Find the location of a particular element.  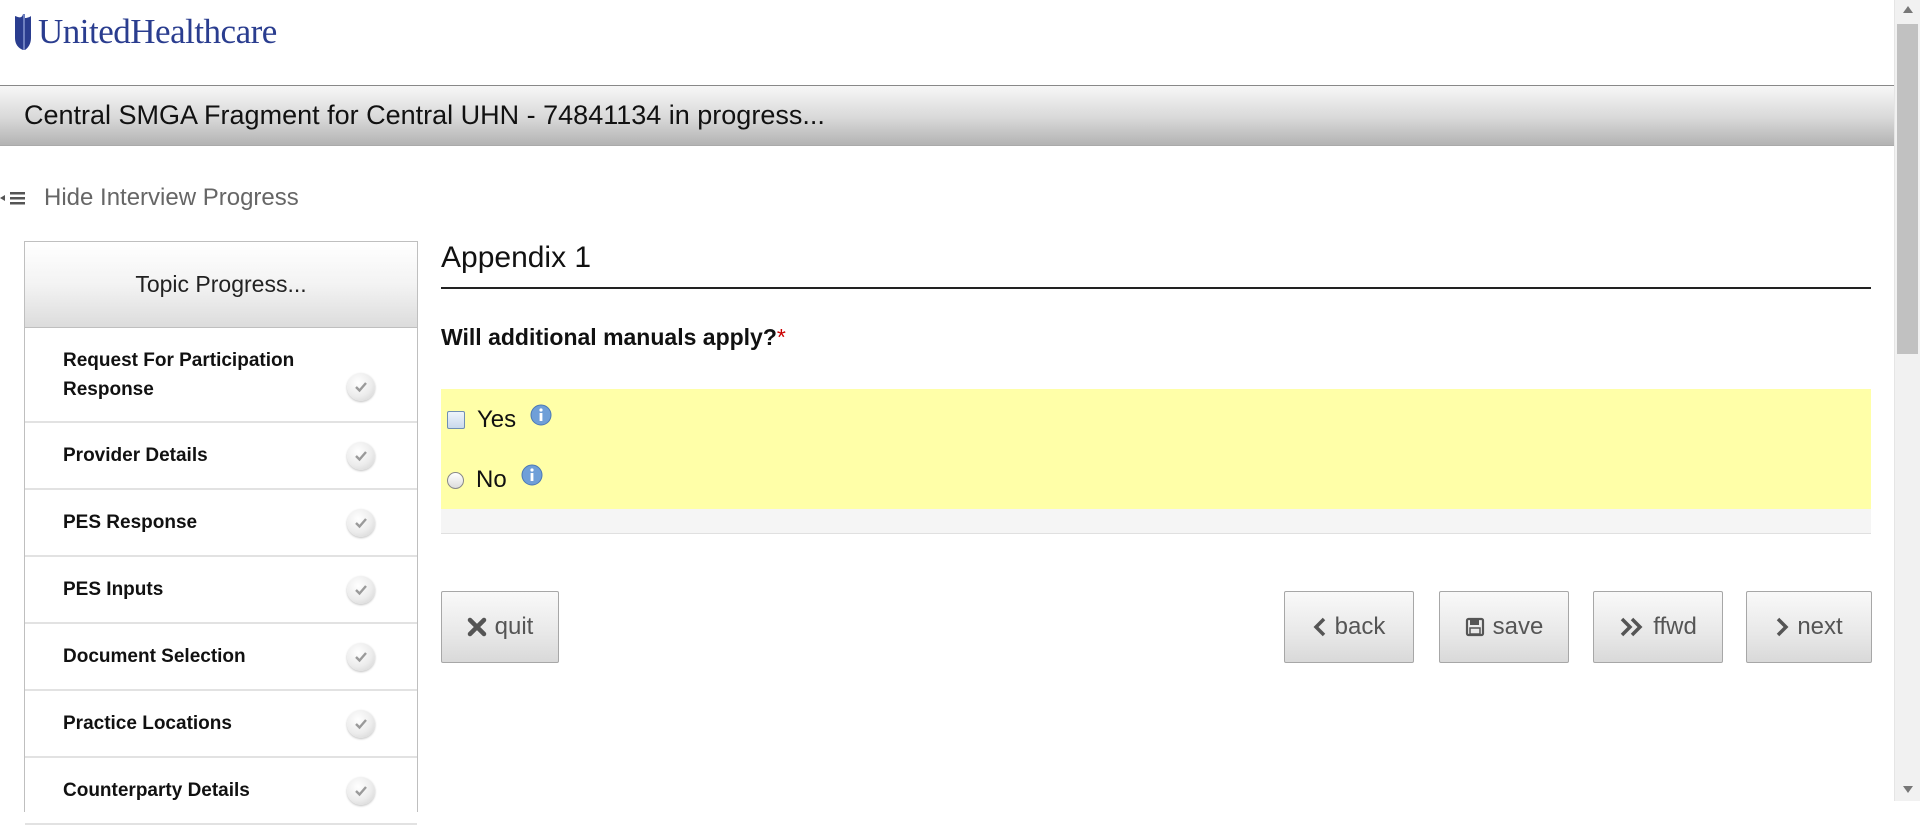

topic-item-document-selection: Document Selection is located at coordinates (221, 657).